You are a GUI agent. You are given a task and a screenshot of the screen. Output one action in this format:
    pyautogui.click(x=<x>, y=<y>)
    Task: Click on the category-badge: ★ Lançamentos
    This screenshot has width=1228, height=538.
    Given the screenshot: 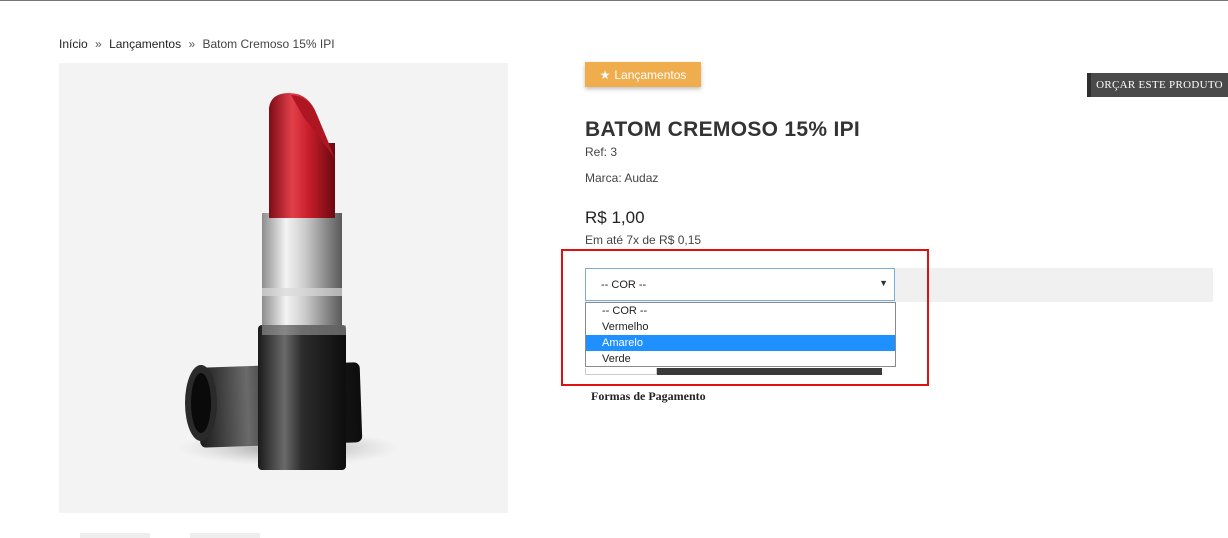 What is the action you would take?
    pyautogui.click(x=643, y=74)
    